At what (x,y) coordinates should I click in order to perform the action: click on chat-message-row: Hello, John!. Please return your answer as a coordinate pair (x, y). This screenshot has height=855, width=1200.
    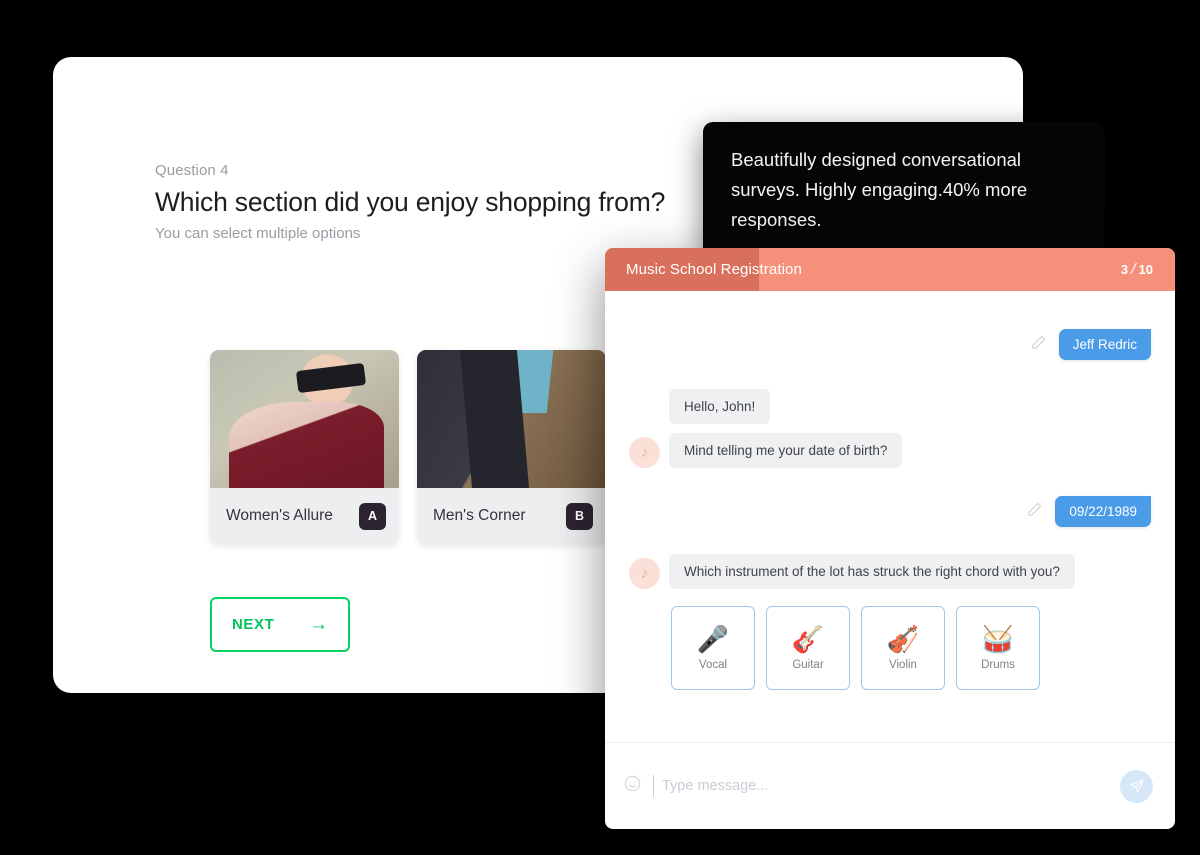
    Looking at the image, I should click on (890, 406).